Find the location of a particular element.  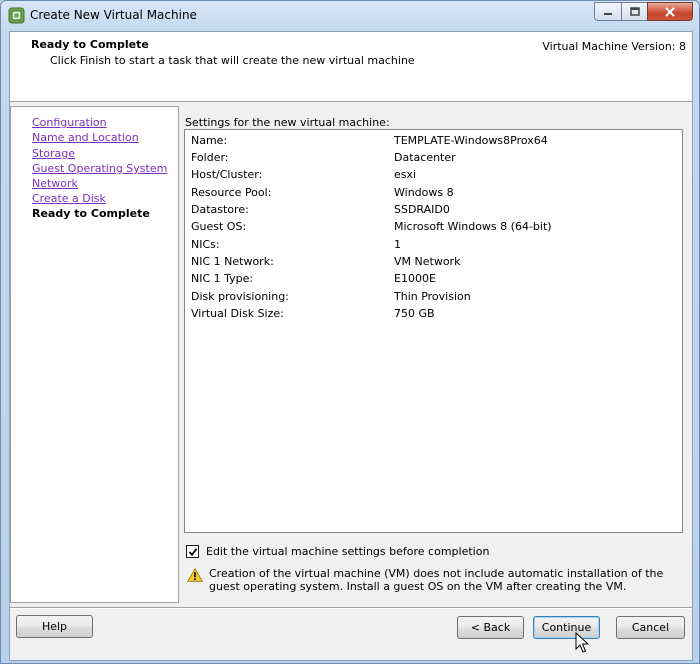

page-title: Ready to Complete is located at coordinates (90, 44).